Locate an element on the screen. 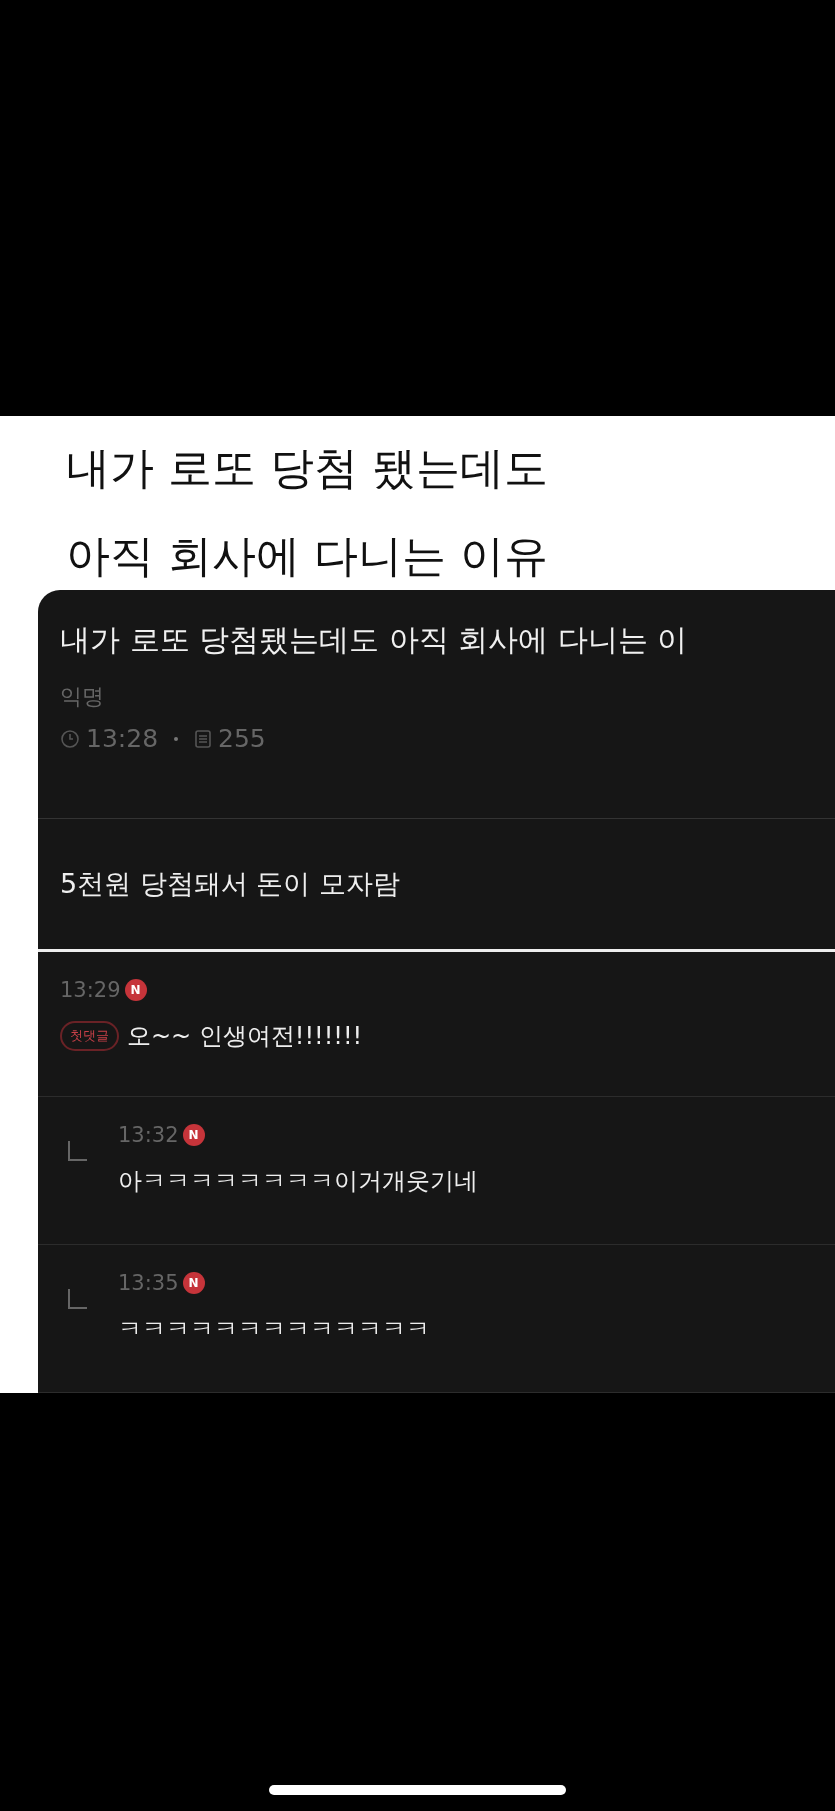 The image size is (835, 1811). headline-text: 아직 회사에 다니는 이유 is located at coordinates (307, 556).